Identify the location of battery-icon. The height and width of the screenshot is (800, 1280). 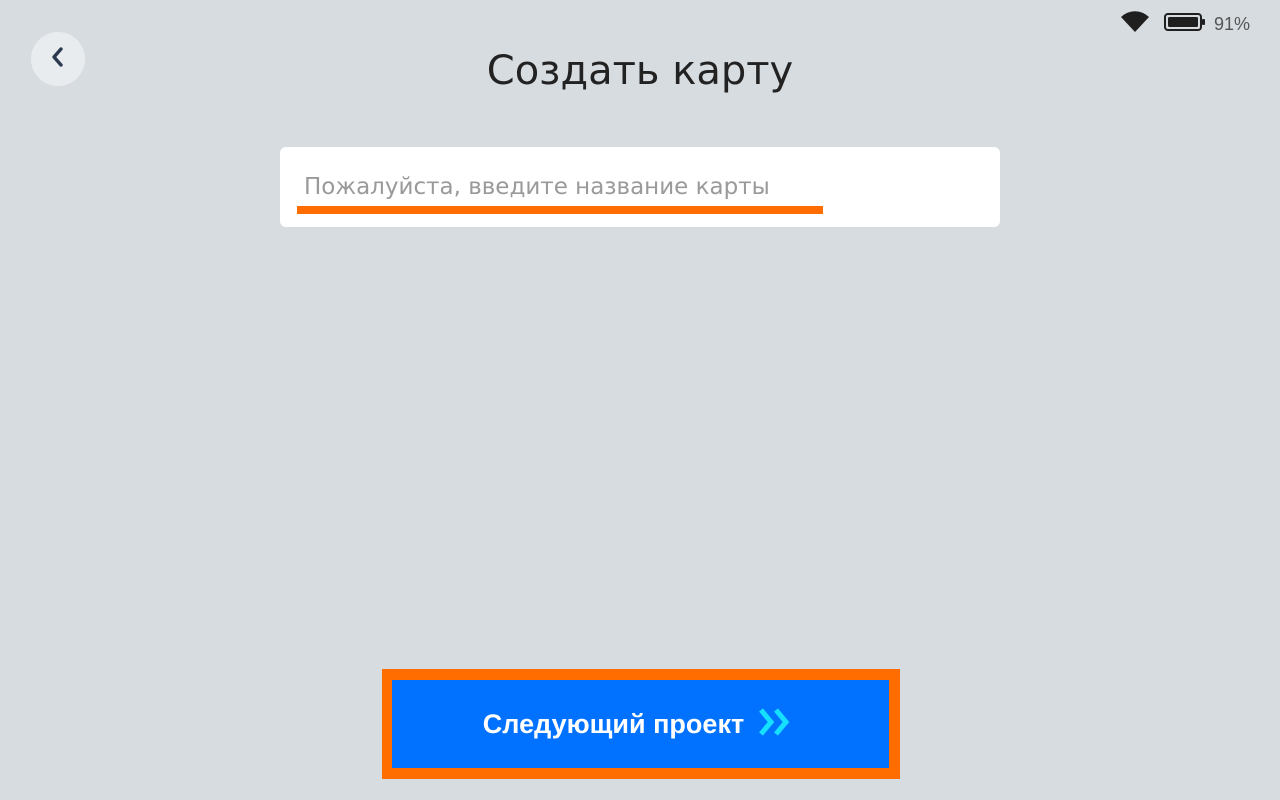
(1184, 24).